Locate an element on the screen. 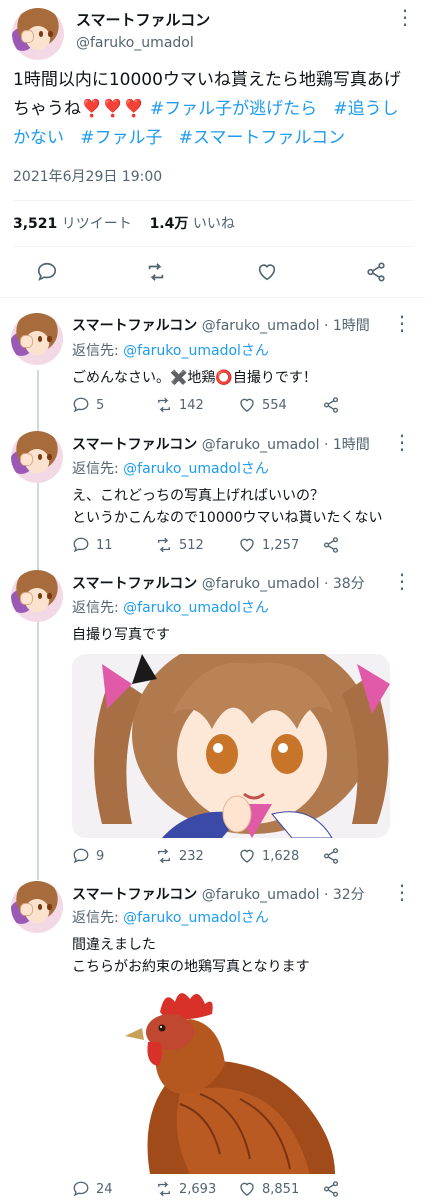 The height and width of the screenshot is (1202, 425). rooster-image is located at coordinates (230, 1079).